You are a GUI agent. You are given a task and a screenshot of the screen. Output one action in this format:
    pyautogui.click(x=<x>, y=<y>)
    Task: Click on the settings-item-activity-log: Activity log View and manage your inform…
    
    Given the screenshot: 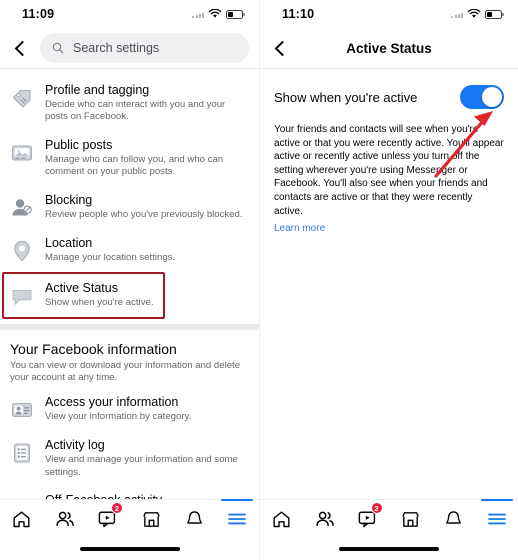 What is the action you would take?
    pyautogui.click(x=129, y=458)
    